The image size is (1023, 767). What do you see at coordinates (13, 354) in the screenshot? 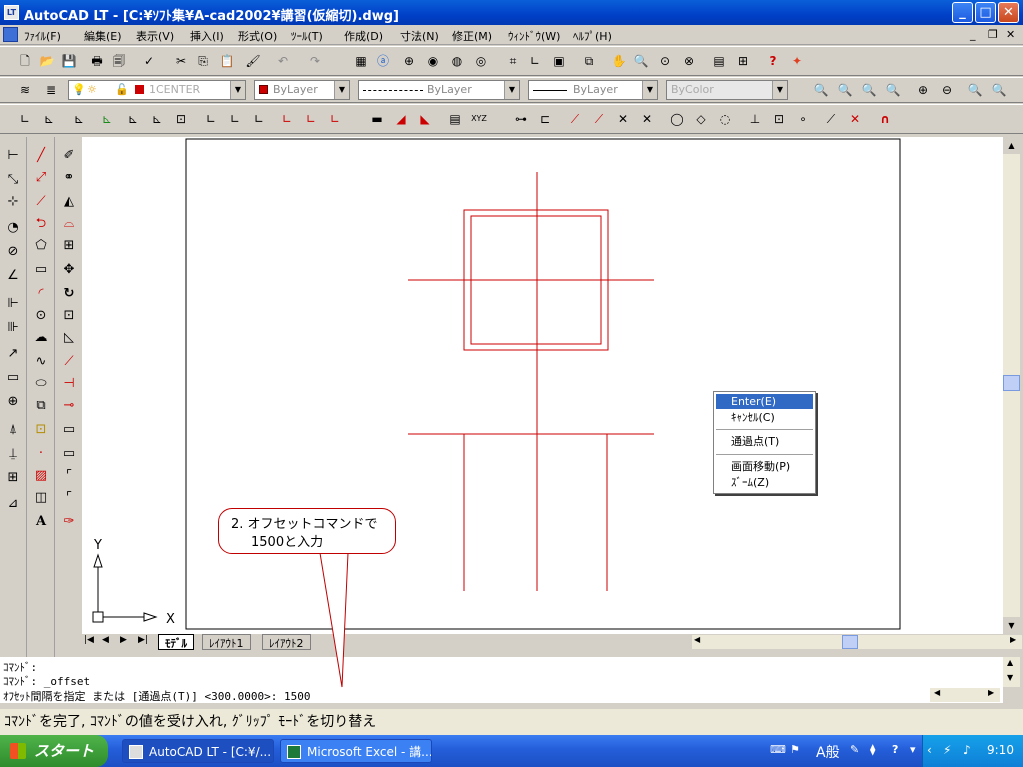
I see `leader-icon: ↗` at bounding box center [13, 354].